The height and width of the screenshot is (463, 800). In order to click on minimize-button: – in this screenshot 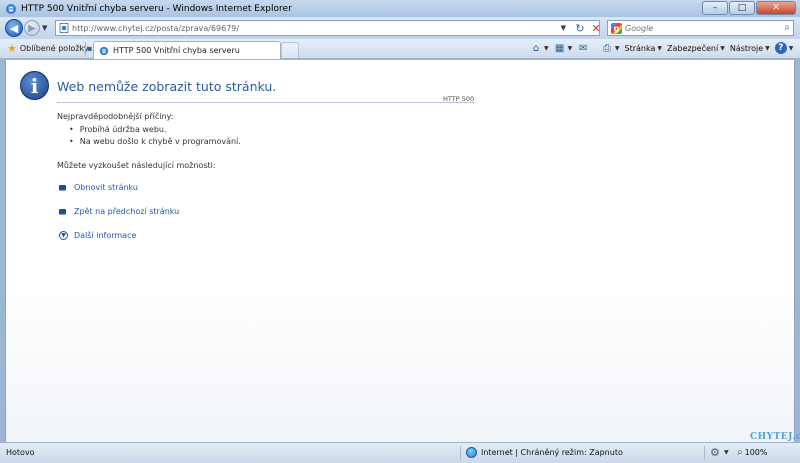, I will do `click(715, 8)`.